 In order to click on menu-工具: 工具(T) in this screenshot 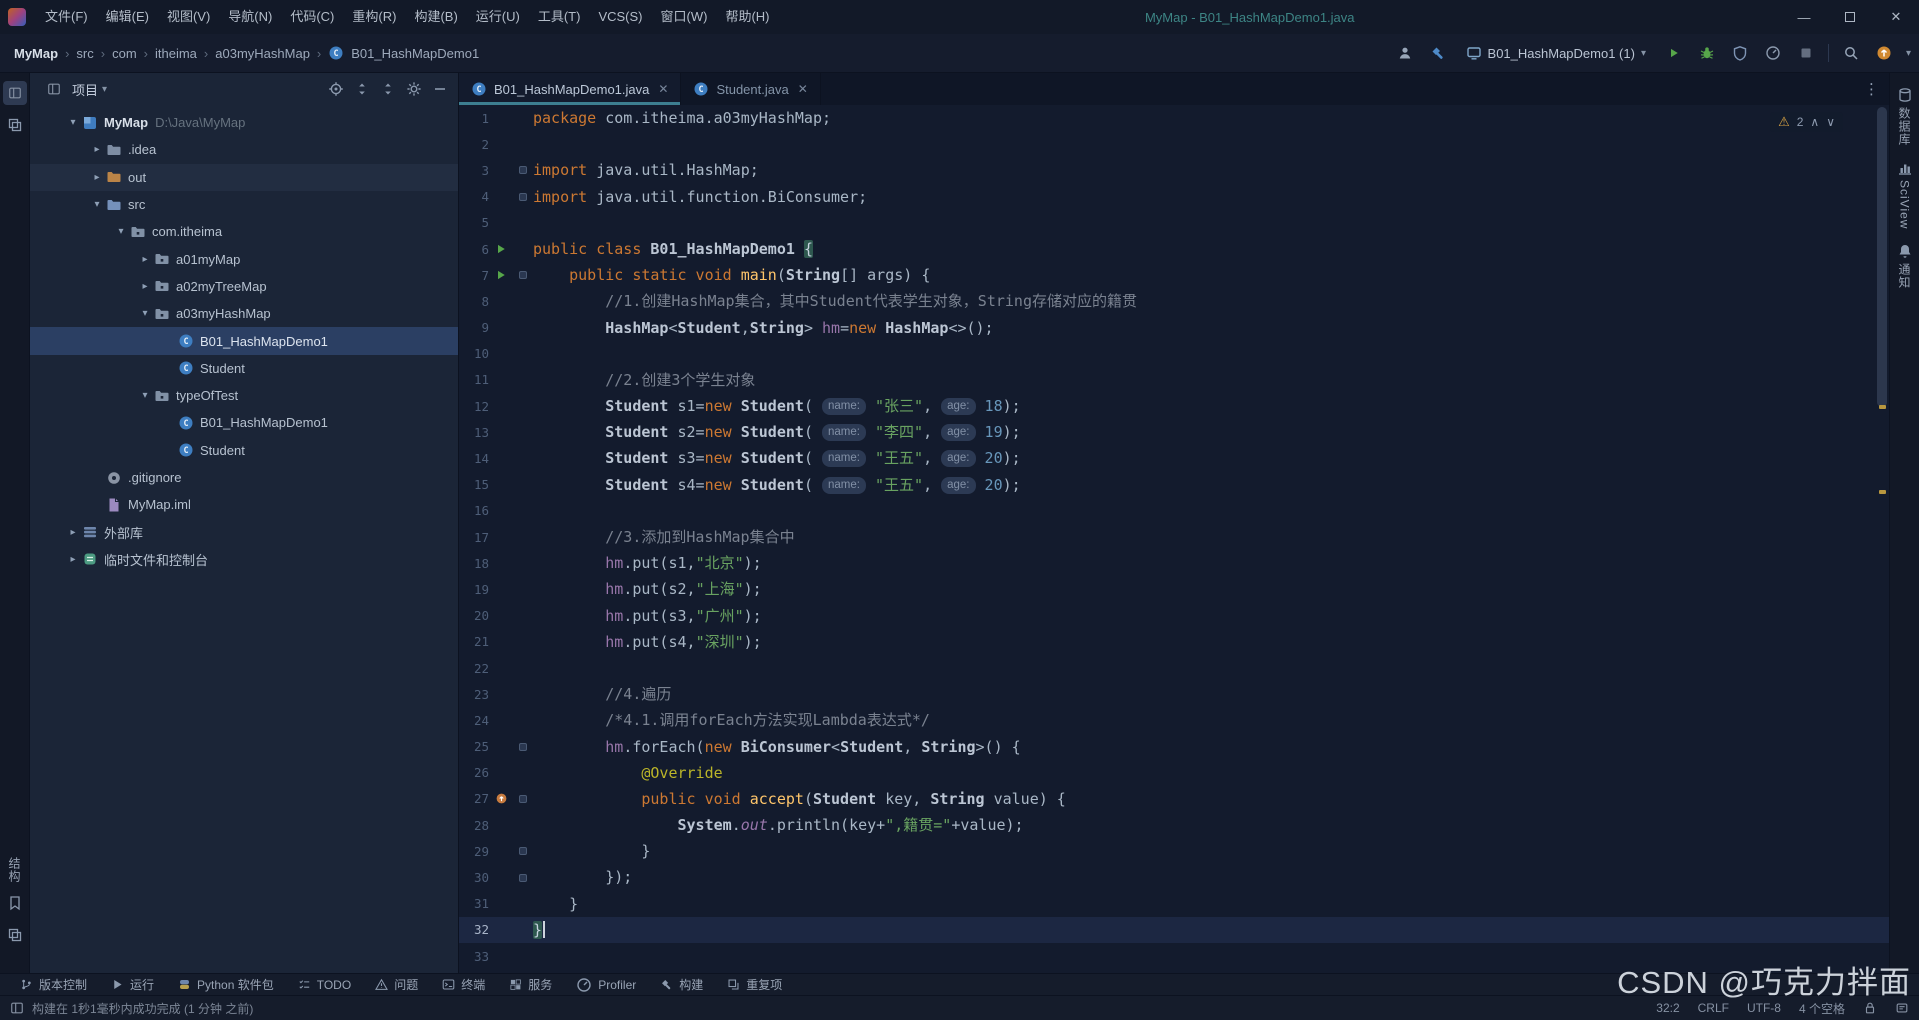, I will do `click(559, 17)`.